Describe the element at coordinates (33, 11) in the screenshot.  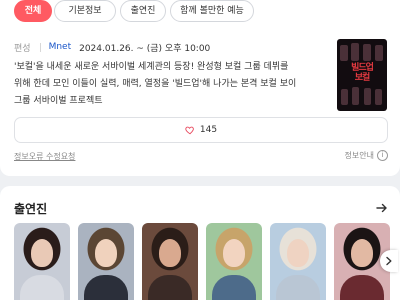
I see `tab-all: 전체` at that location.